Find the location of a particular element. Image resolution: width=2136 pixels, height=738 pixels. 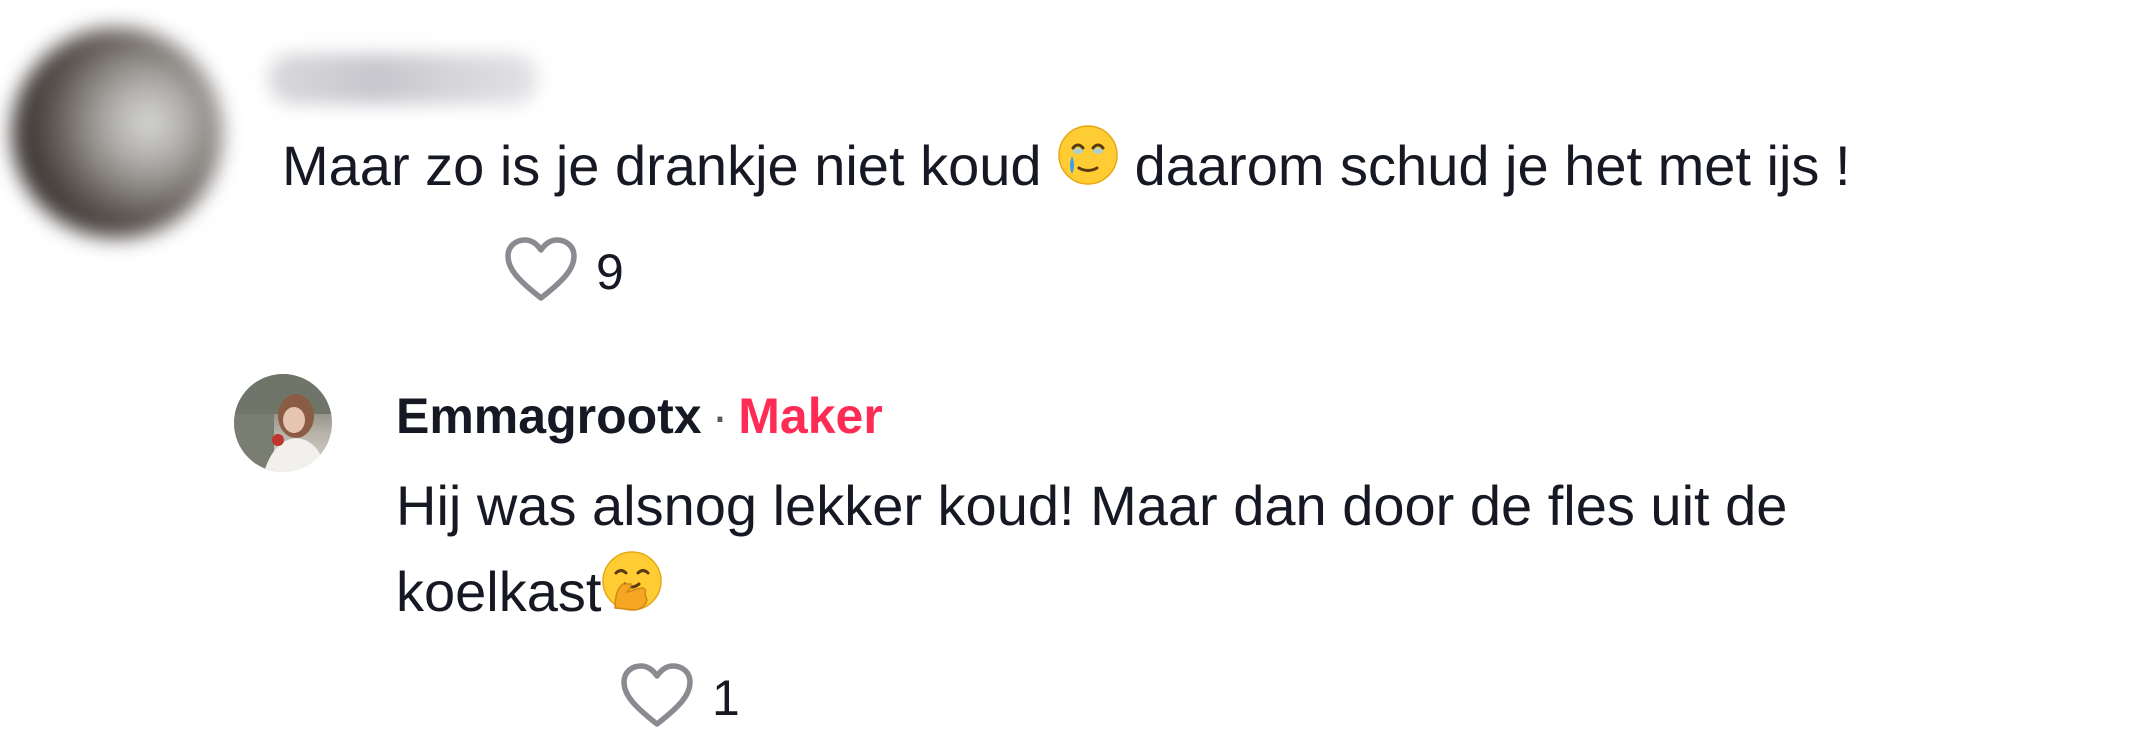

maker-badge: Maker is located at coordinates (810, 416).